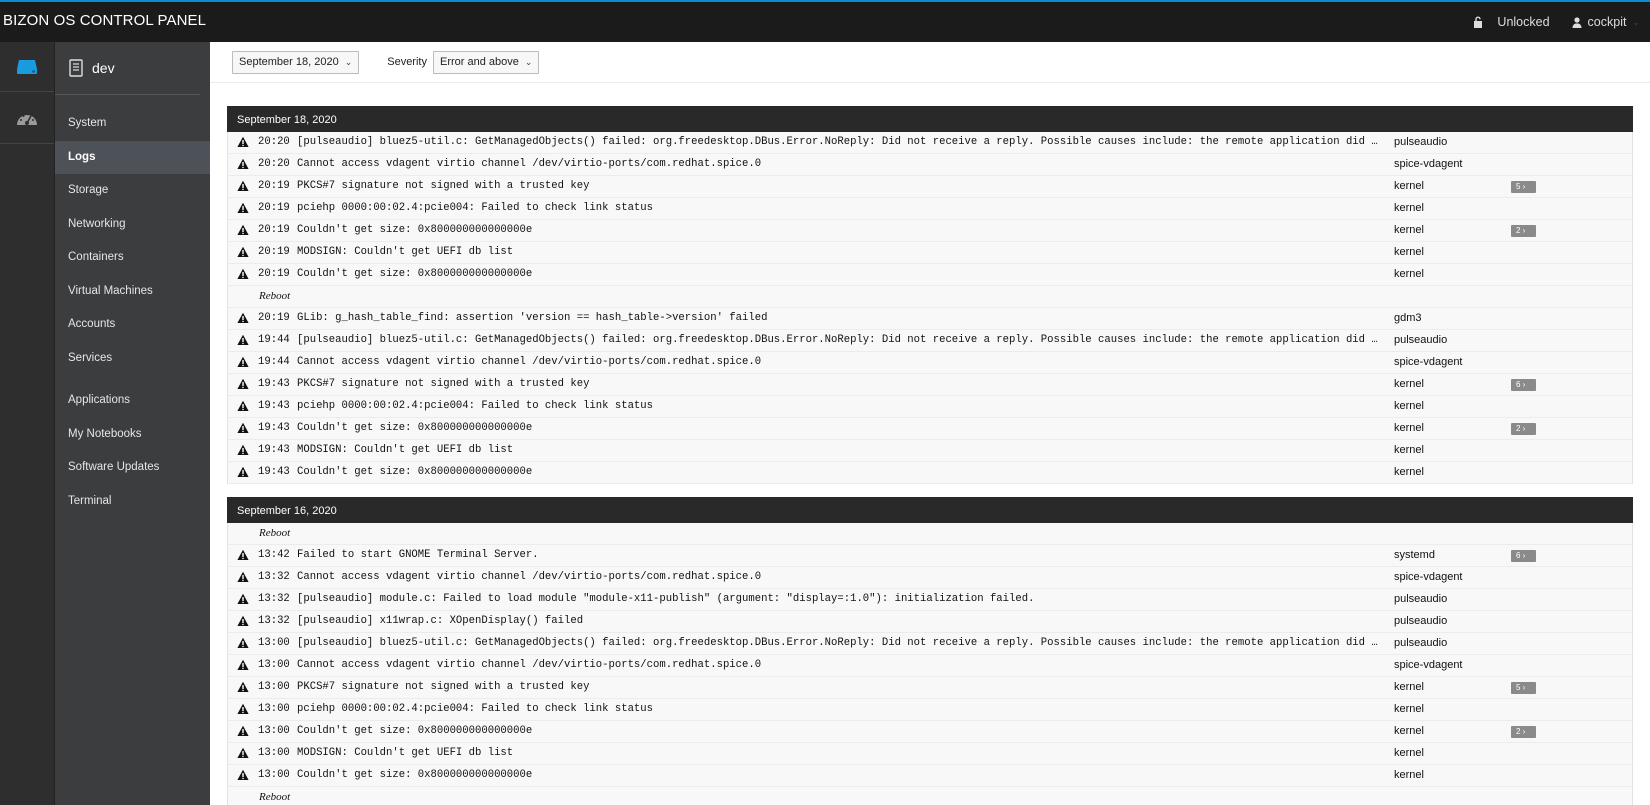 The height and width of the screenshot is (805, 1650). I want to click on sidebar-item-software-updates: Software Updates, so click(132, 468).